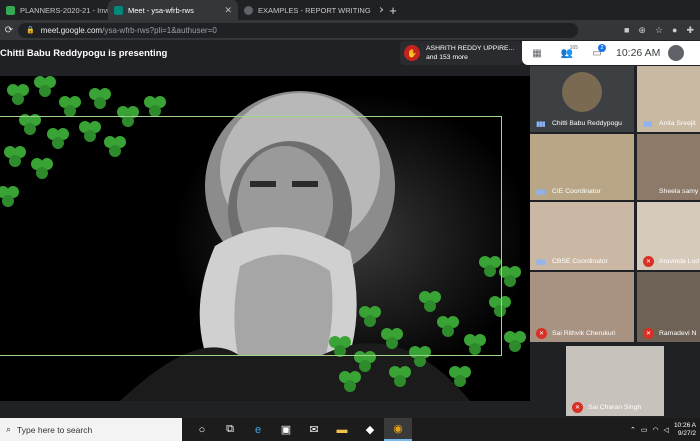 This screenshot has width=700, height=441. What do you see at coordinates (582, 307) in the screenshot?
I see `participant-tile: ✕ Sai Rithvik Cherukuri` at bounding box center [582, 307].